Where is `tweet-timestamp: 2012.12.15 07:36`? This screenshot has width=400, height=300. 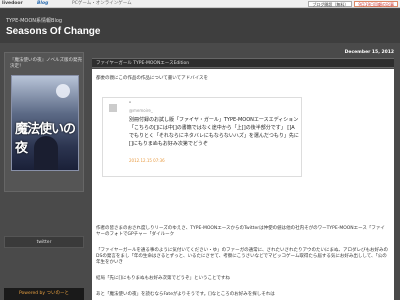
tweet-timestamp: 2012.12.15 07:36 is located at coordinates (147, 160).